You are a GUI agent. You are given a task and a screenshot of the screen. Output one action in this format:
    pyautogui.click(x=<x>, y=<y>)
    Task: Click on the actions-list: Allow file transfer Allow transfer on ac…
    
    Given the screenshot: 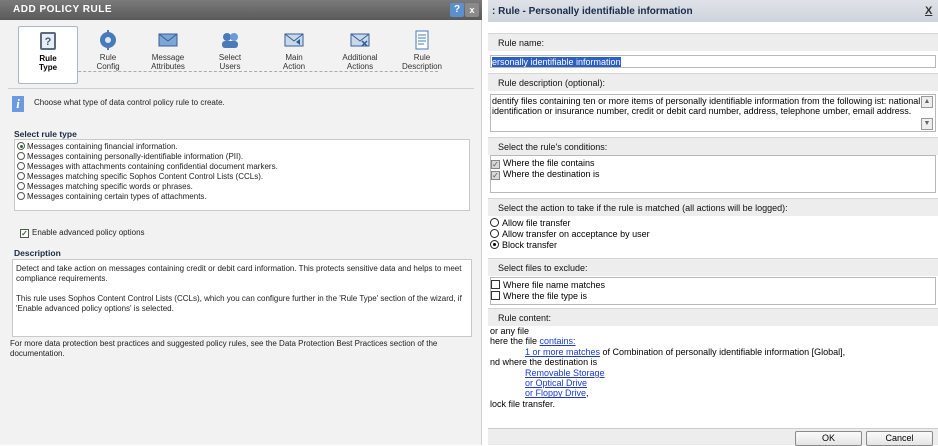 What is the action you would take?
    pyautogui.click(x=713, y=235)
    